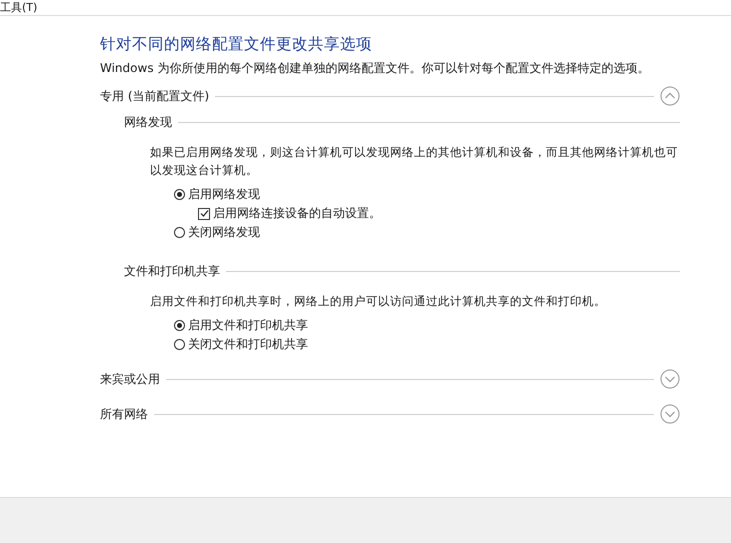 This screenshot has height=543, width=731. I want to click on option-label: 启用网络发现, so click(224, 194).